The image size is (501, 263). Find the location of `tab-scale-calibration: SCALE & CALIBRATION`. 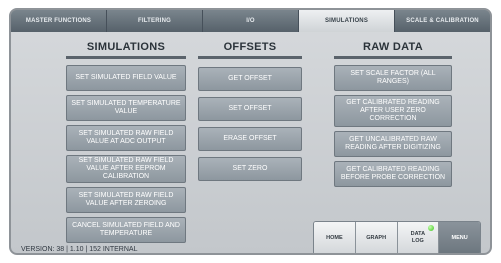

tab-scale-calibration: SCALE & CALIBRATION is located at coordinates (442, 21).